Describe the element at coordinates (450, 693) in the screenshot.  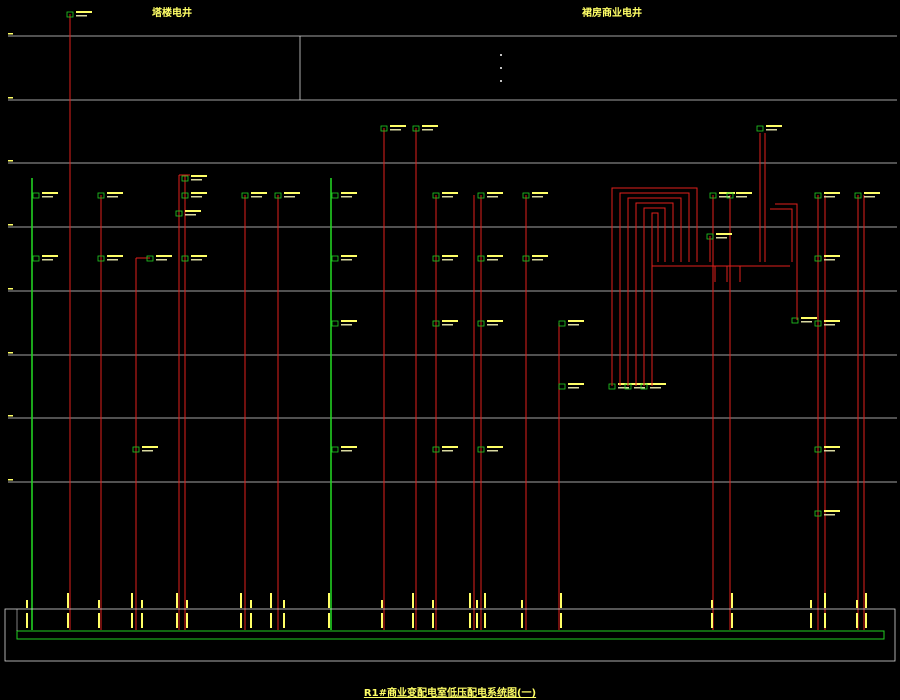
I see `drawing-title: R1#商业变配电室低压配电系统图(一)` at that location.